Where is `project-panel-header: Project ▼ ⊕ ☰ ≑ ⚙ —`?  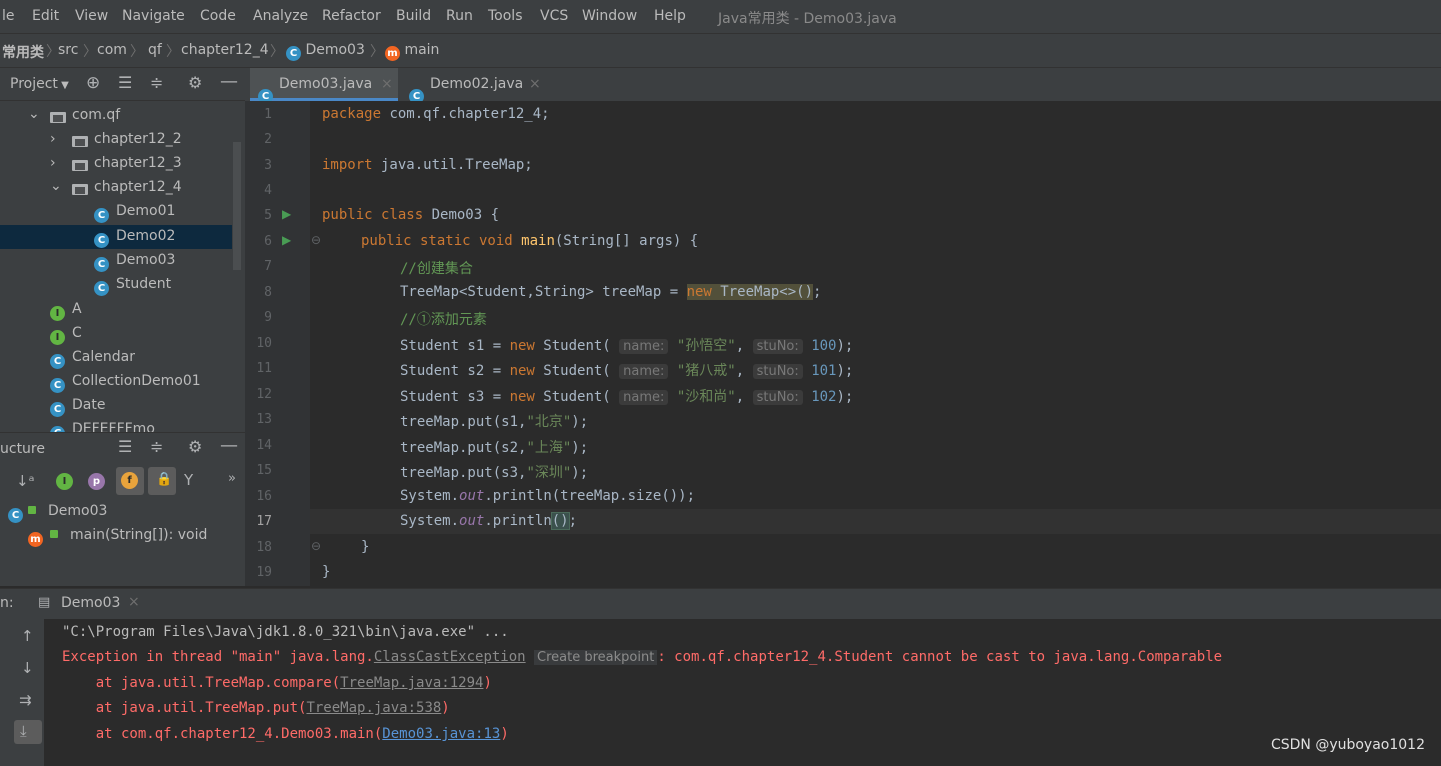
project-panel-header: Project ▼ ⊕ ☰ ≑ ⚙ — is located at coordinates (122, 84).